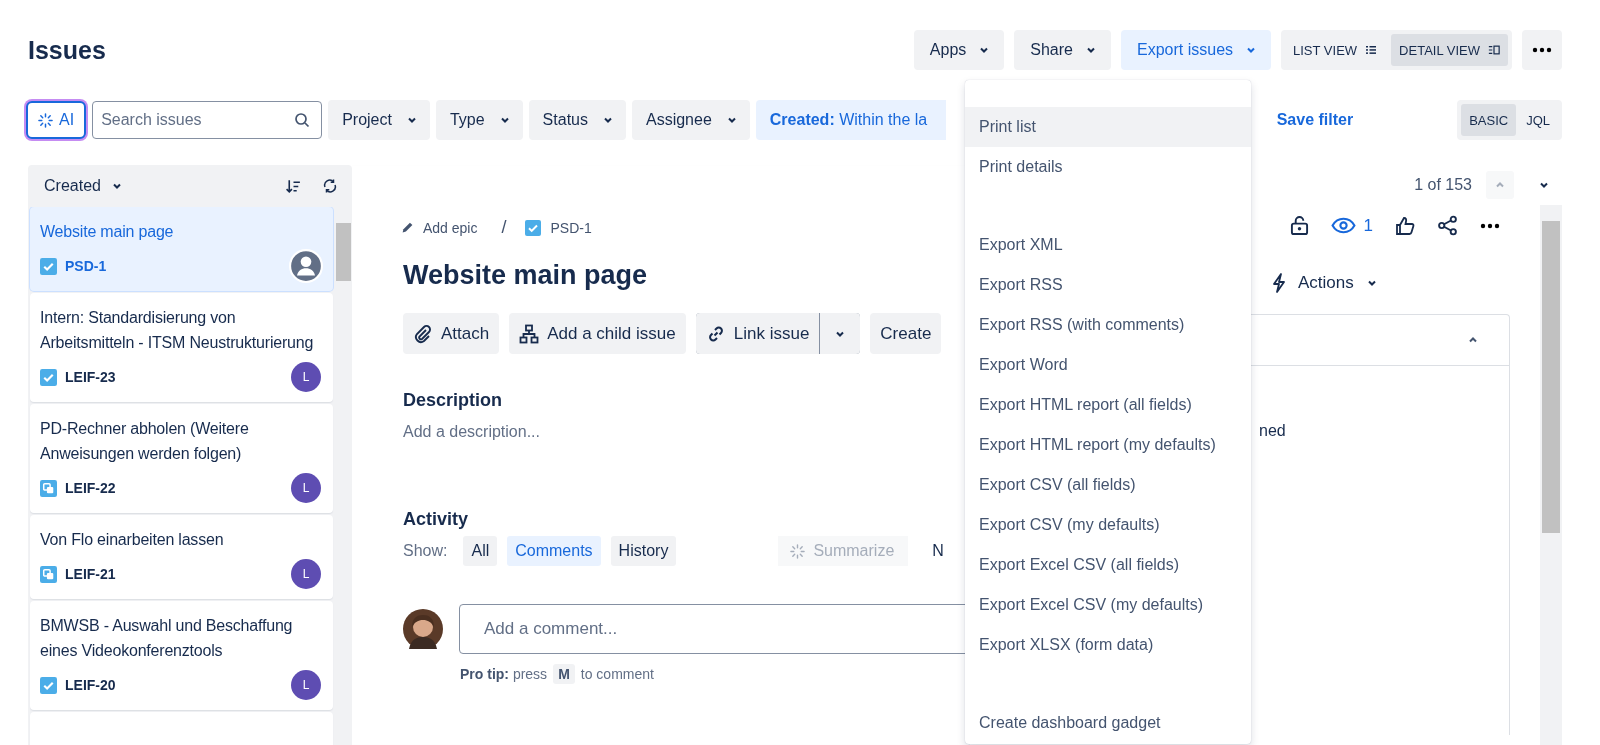 Image resolution: width=1600 pixels, height=745 pixels. I want to click on issue-key: PSD-1, so click(86, 266).